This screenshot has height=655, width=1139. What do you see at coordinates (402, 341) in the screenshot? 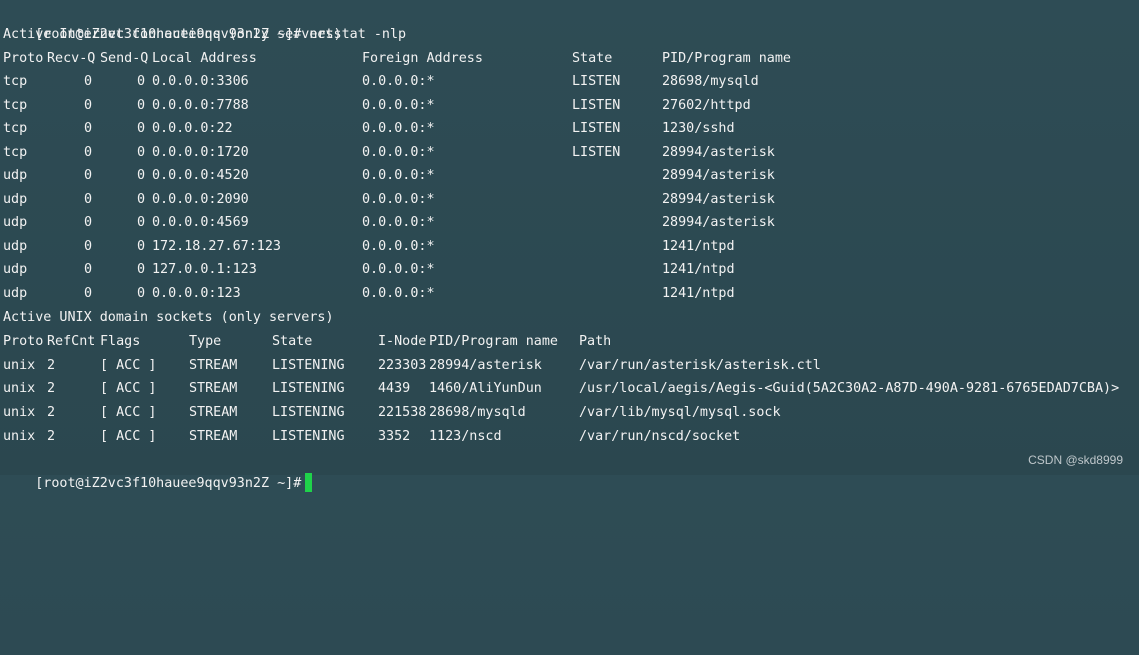
I see `unix-col-inode: I-Node` at bounding box center [402, 341].